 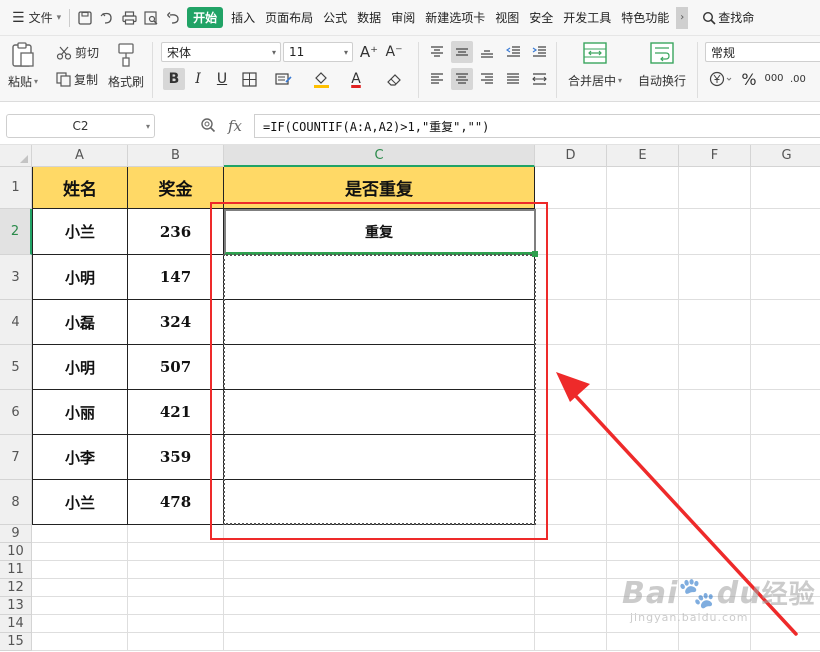 I want to click on fill-handle, so click(x=535, y=254).